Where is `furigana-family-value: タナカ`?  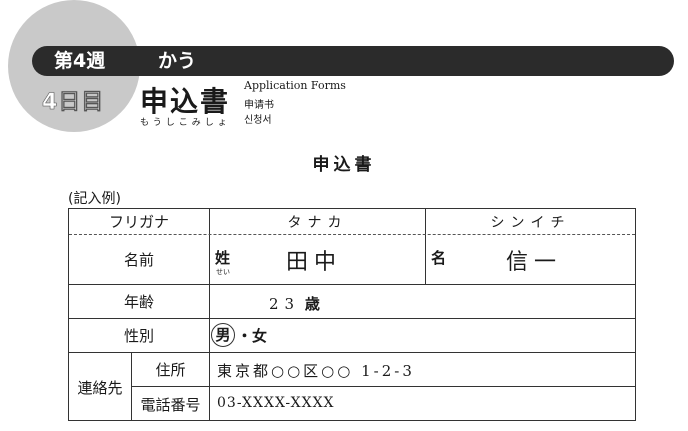 furigana-family-value: タナカ is located at coordinates (317, 222).